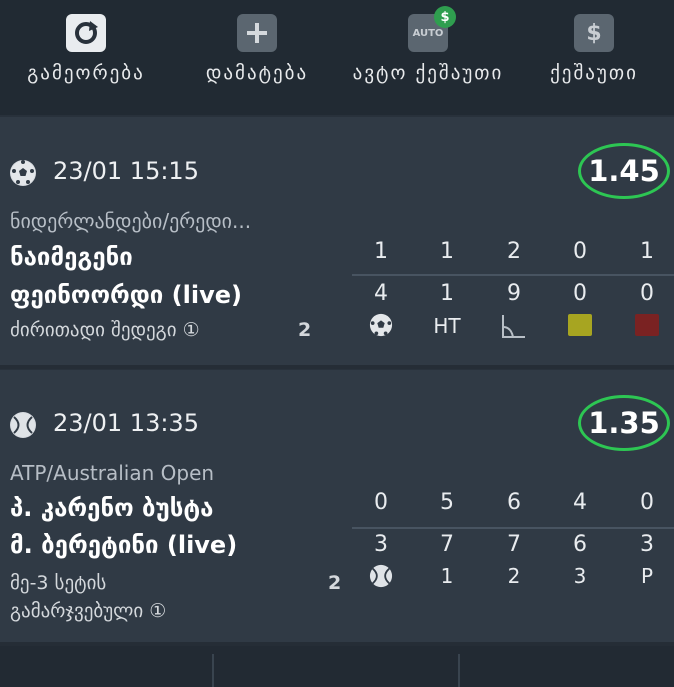  Describe the element at coordinates (428, 73) in the screenshot. I see `auto-cashout-label: ავტო ქეშაუთი` at that location.